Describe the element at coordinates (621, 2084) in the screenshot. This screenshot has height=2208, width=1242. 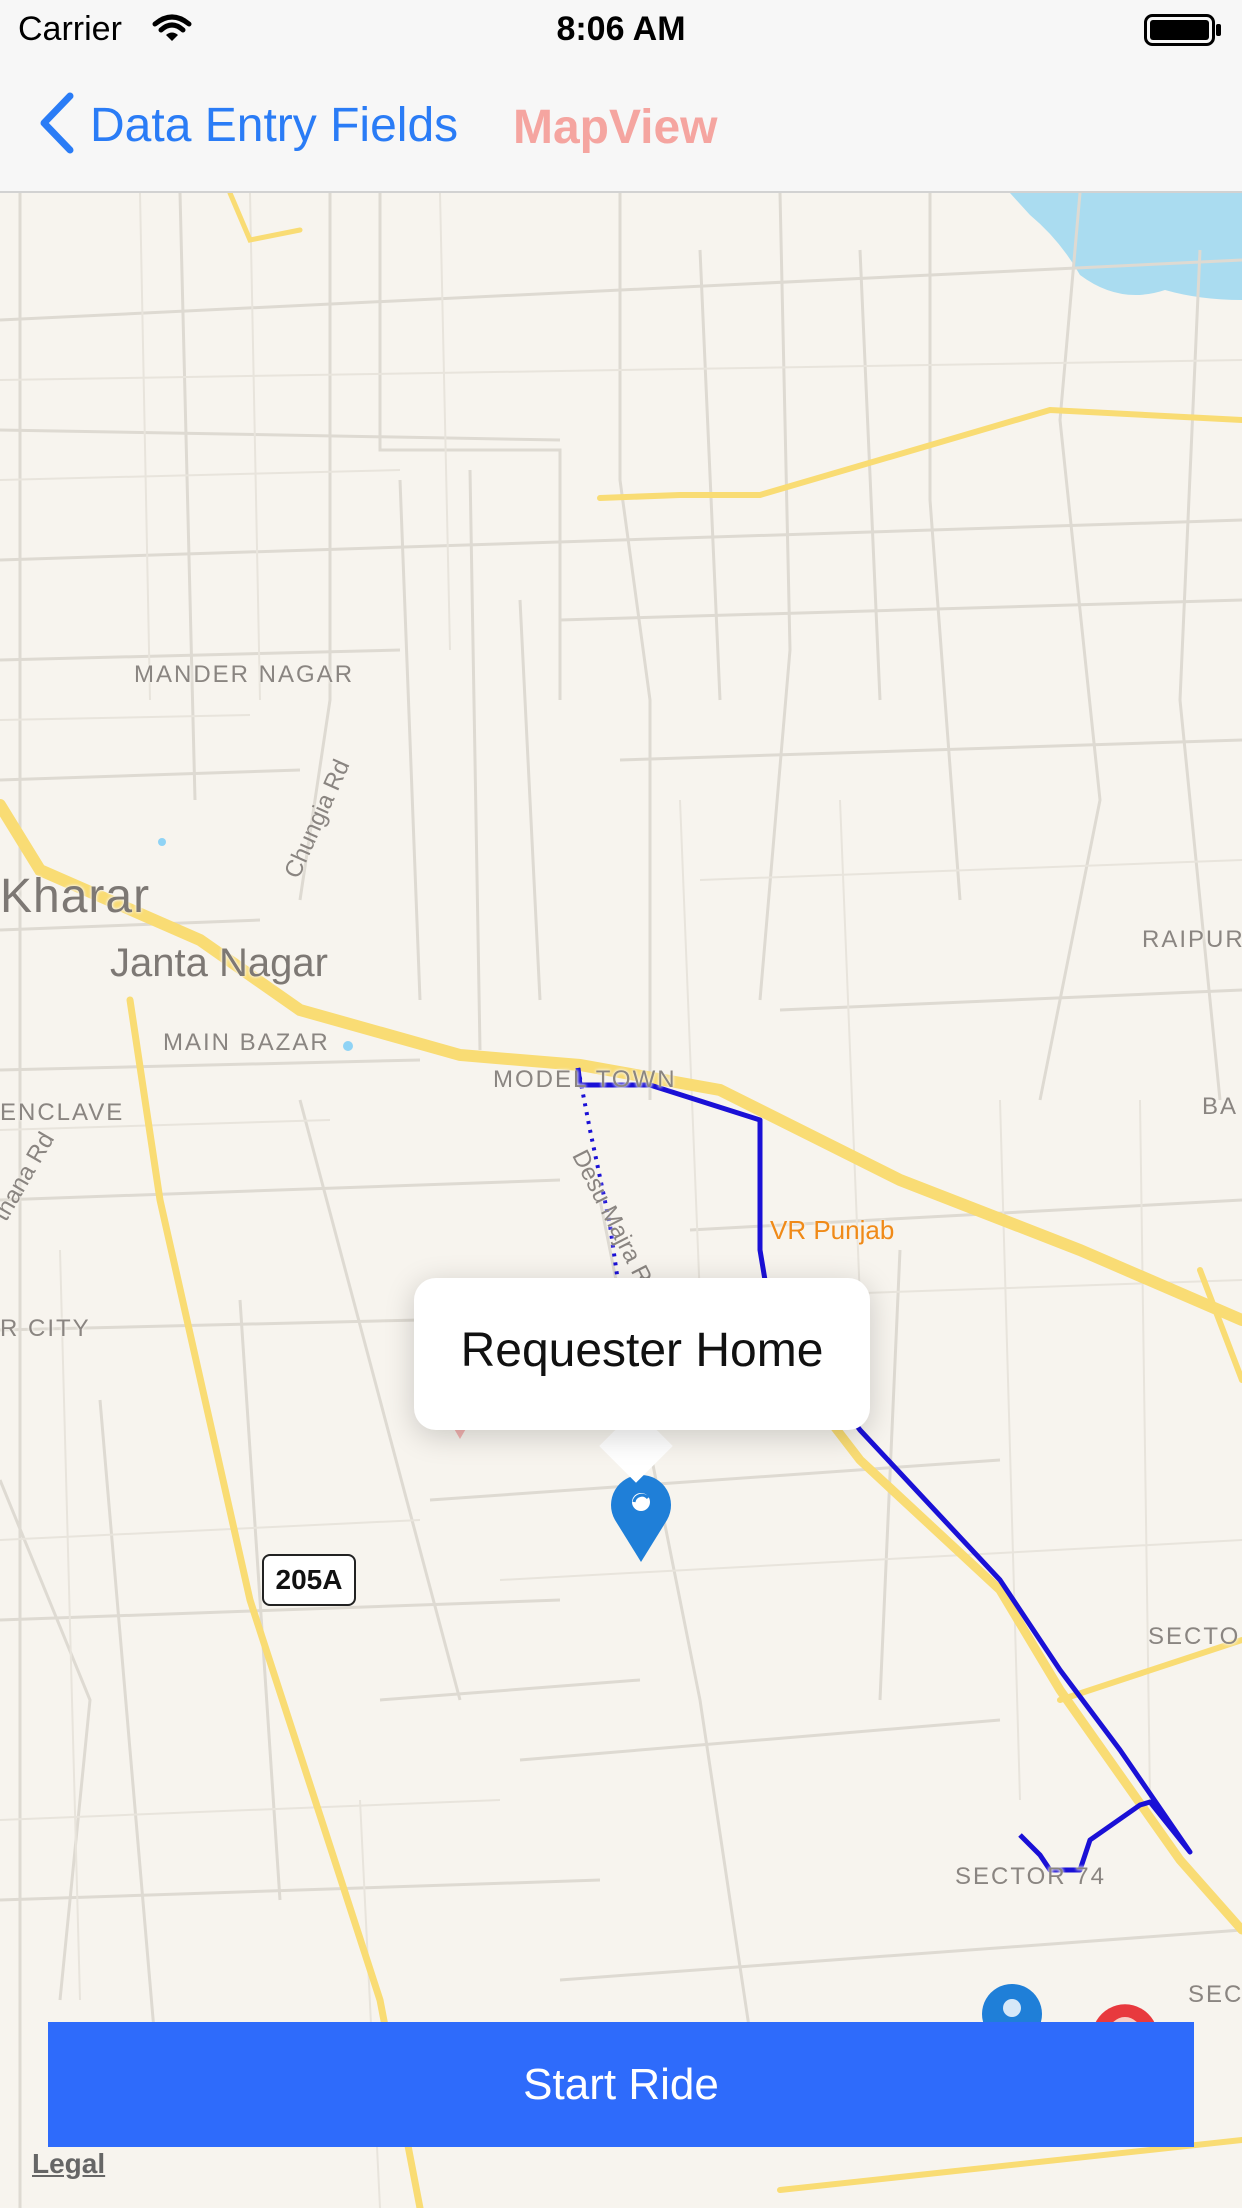
I see `start-ride-button: Start Ride` at that location.